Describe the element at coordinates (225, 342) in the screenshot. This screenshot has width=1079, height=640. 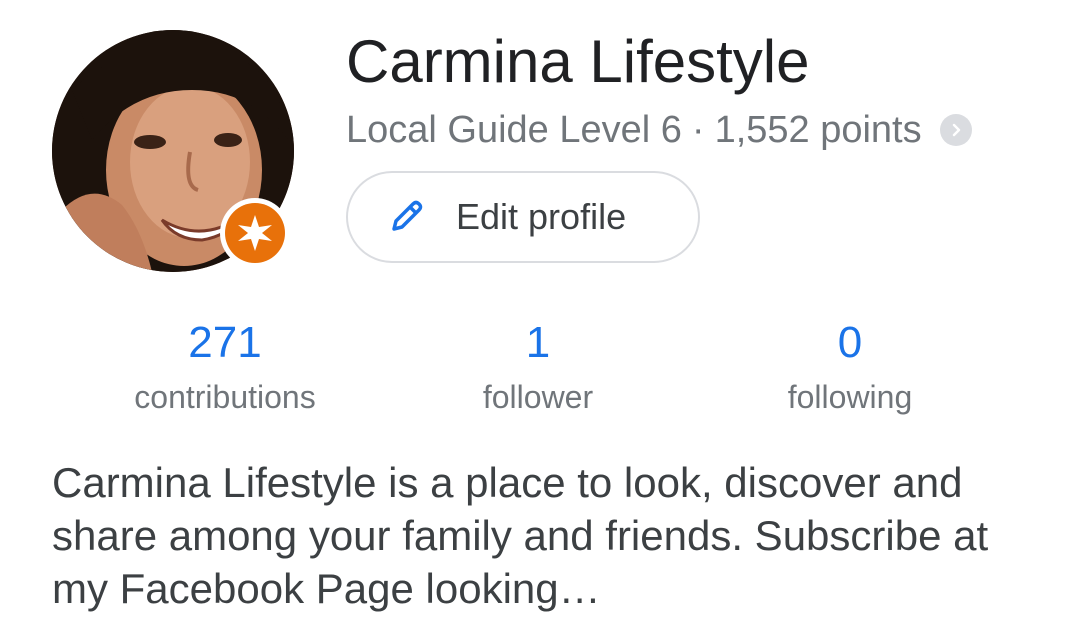
I see `contributions-count: 271` at that location.